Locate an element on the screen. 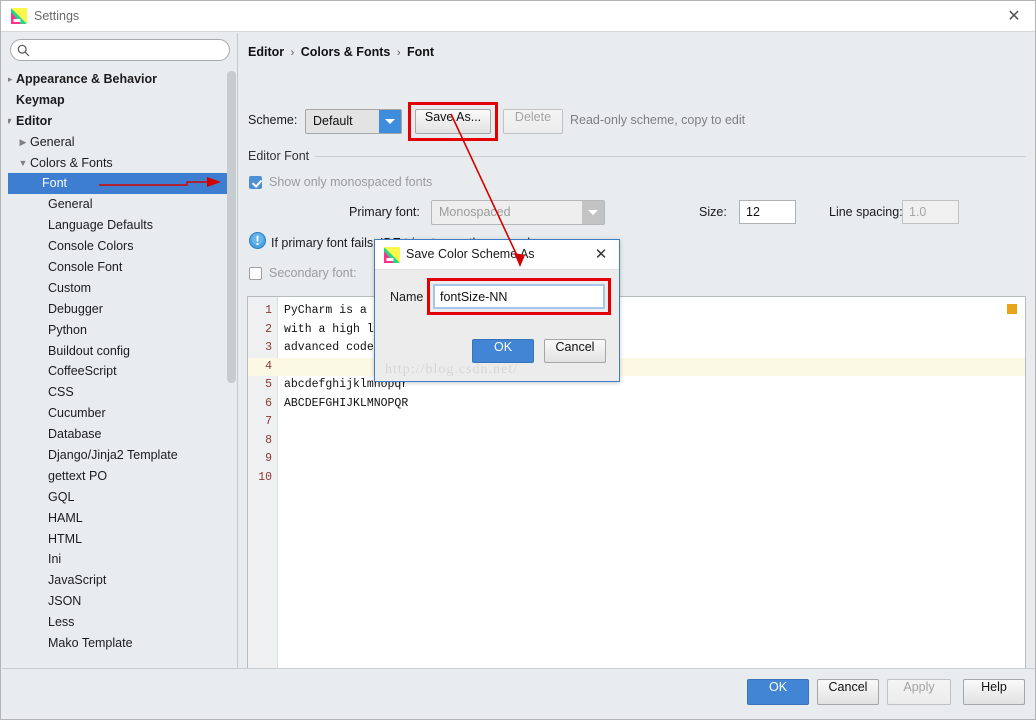 This screenshot has height=720, width=1036. sidebar-item-label: JSON is located at coordinates (65, 601).